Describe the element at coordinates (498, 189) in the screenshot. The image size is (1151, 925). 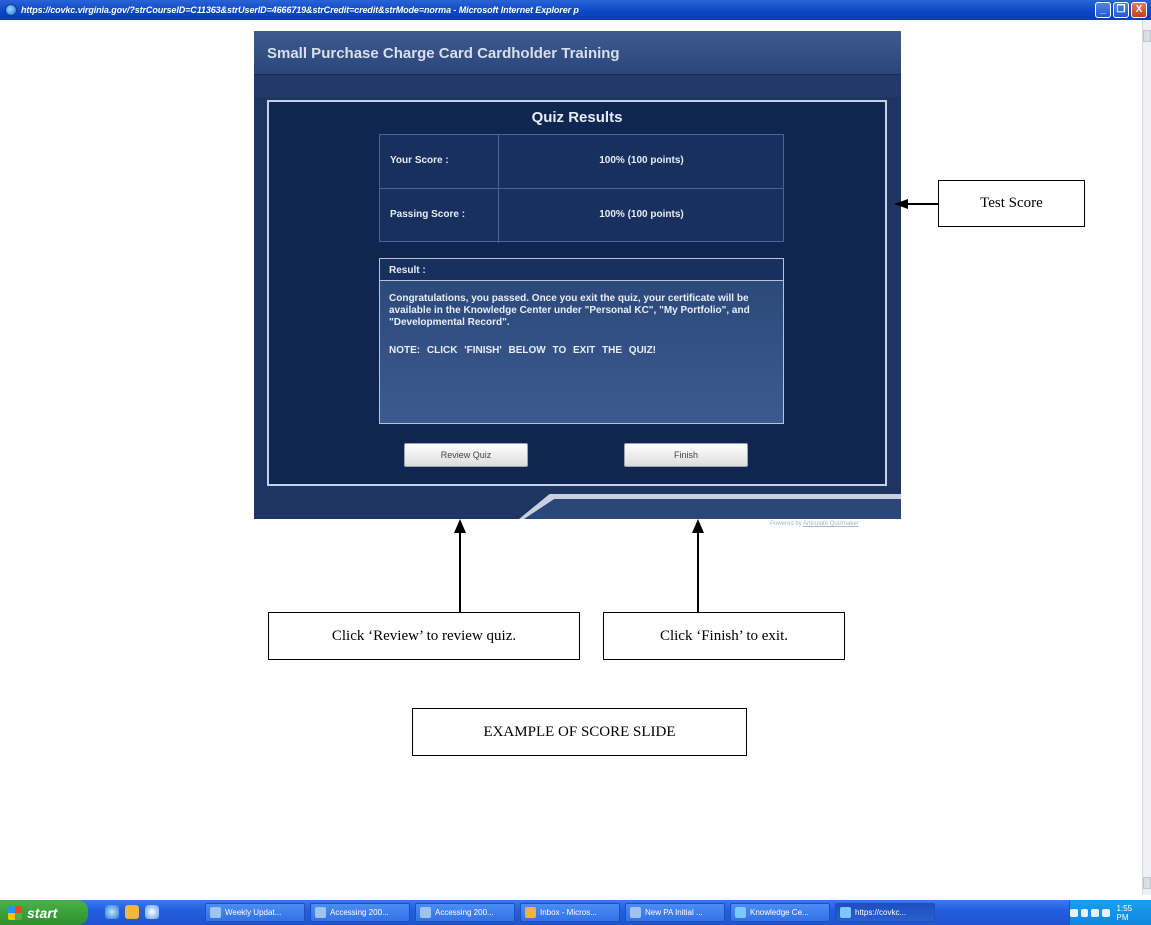
I see `score-divider` at that location.